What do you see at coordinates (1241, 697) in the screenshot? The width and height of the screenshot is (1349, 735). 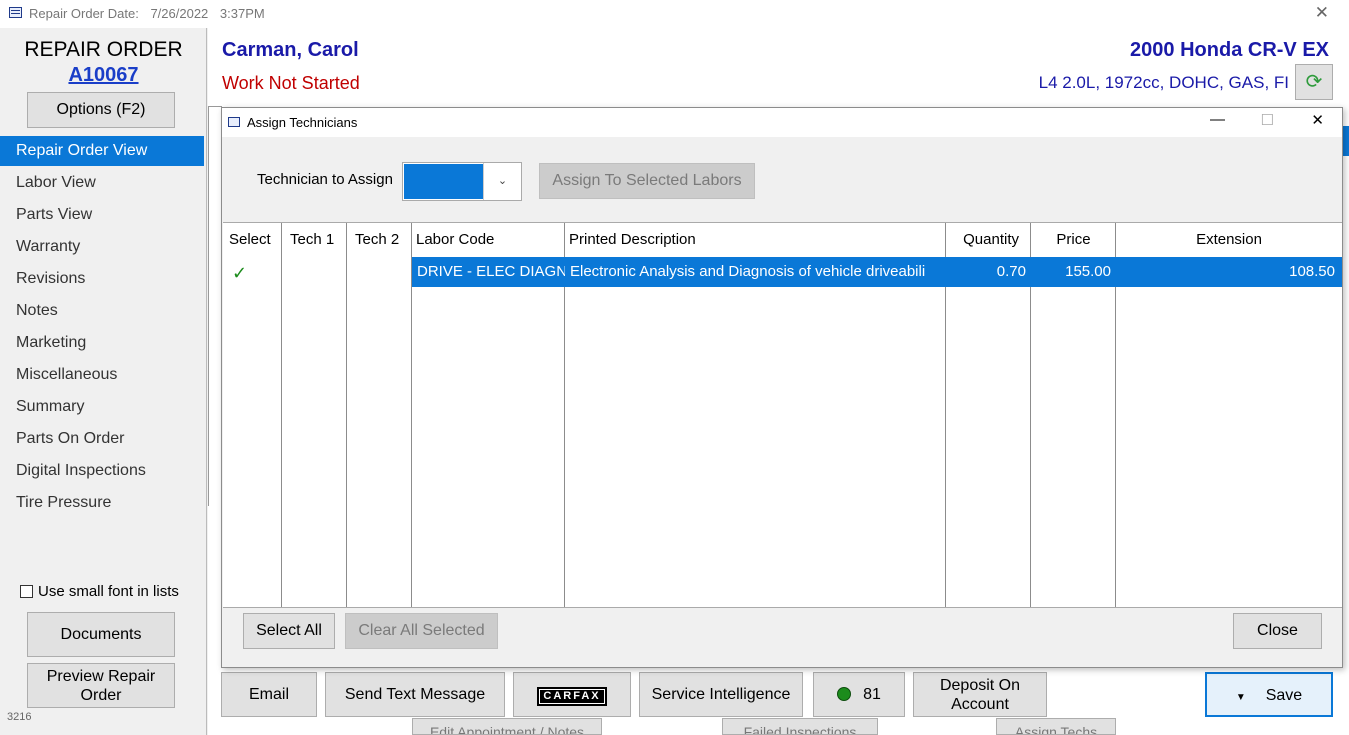 I see `save-dropdown-icon: ▼` at bounding box center [1241, 697].